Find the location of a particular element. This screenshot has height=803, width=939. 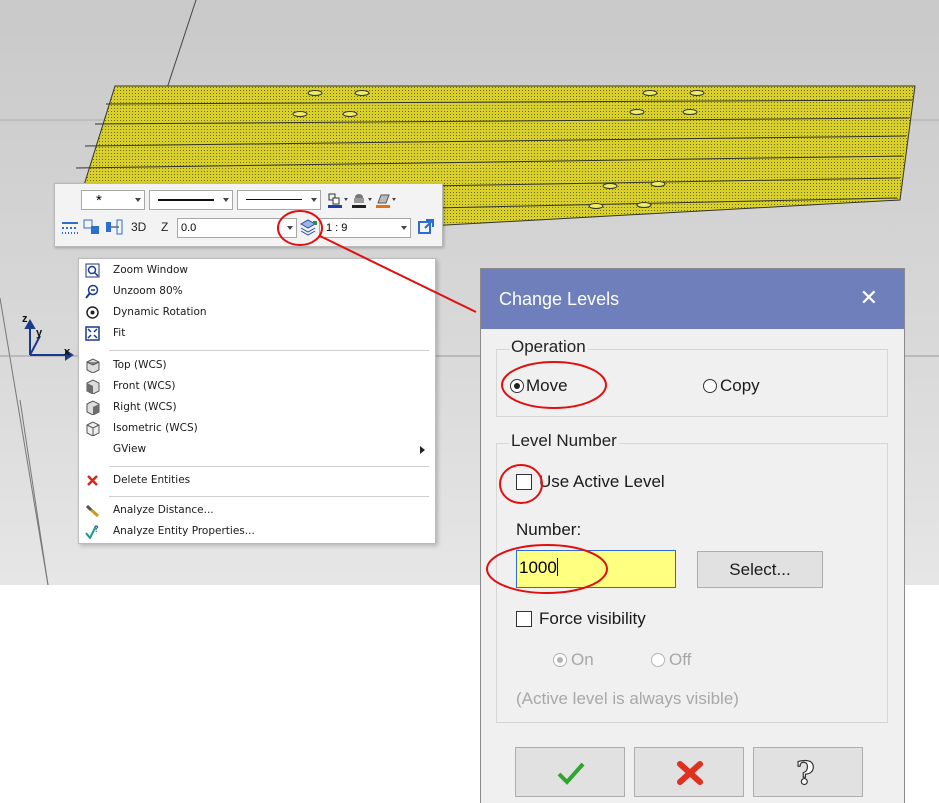

force-visibility-label: Force visibility is located at coordinates (592, 619).